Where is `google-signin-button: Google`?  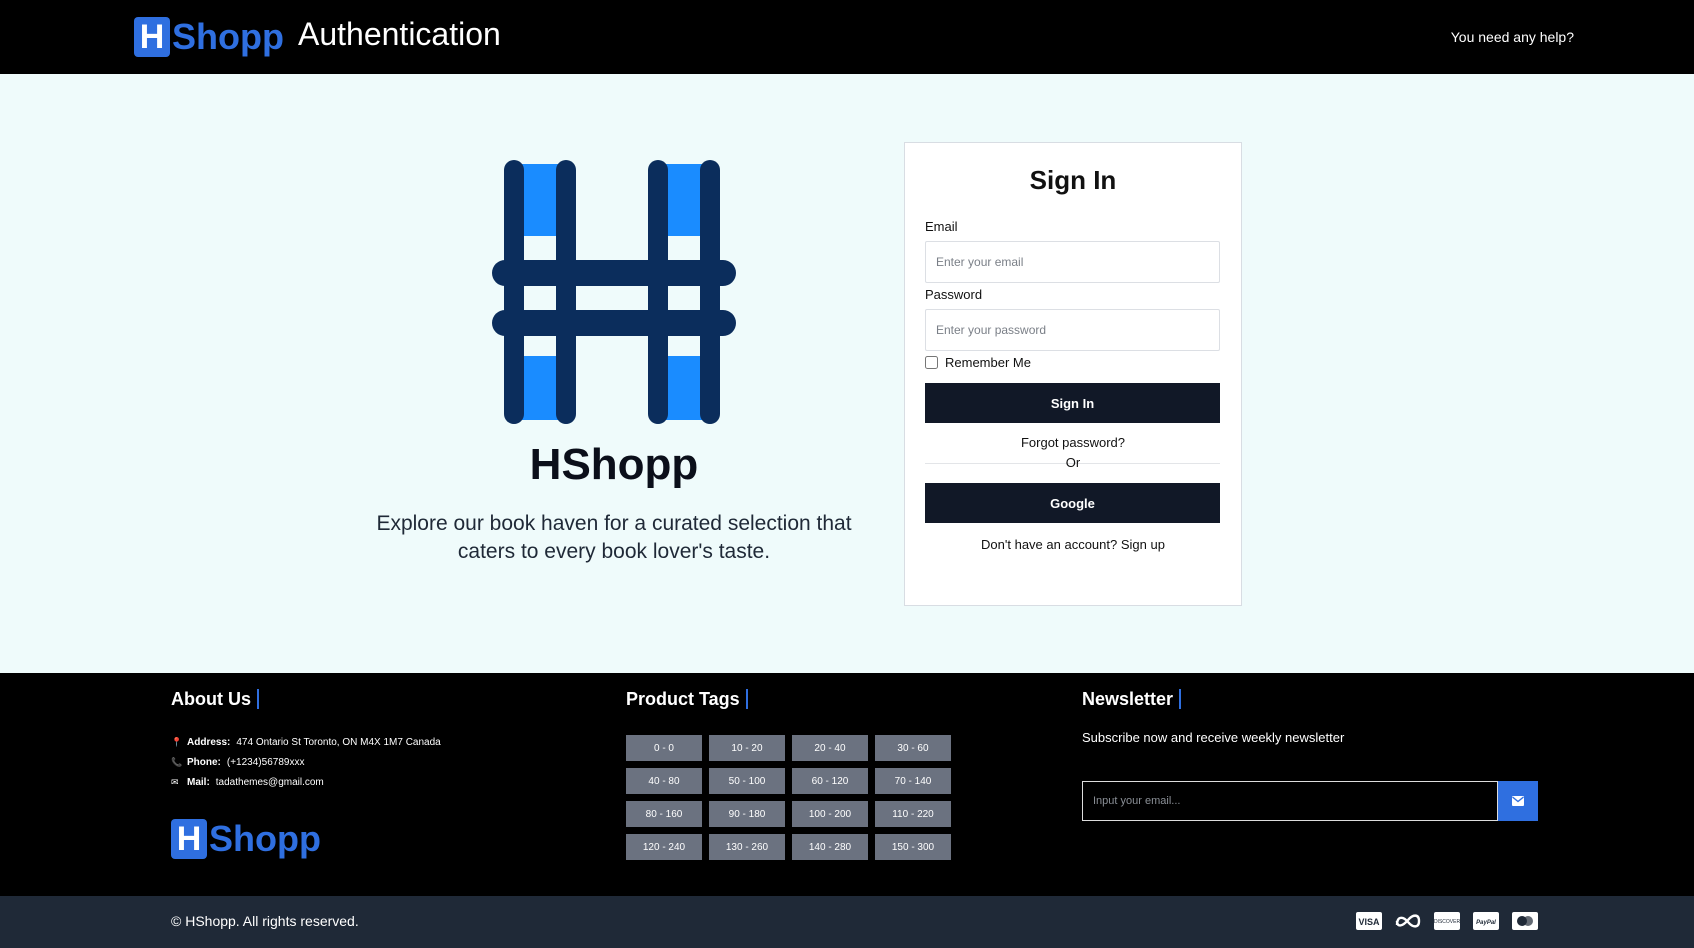
google-signin-button: Google is located at coordinates (1072, 503).